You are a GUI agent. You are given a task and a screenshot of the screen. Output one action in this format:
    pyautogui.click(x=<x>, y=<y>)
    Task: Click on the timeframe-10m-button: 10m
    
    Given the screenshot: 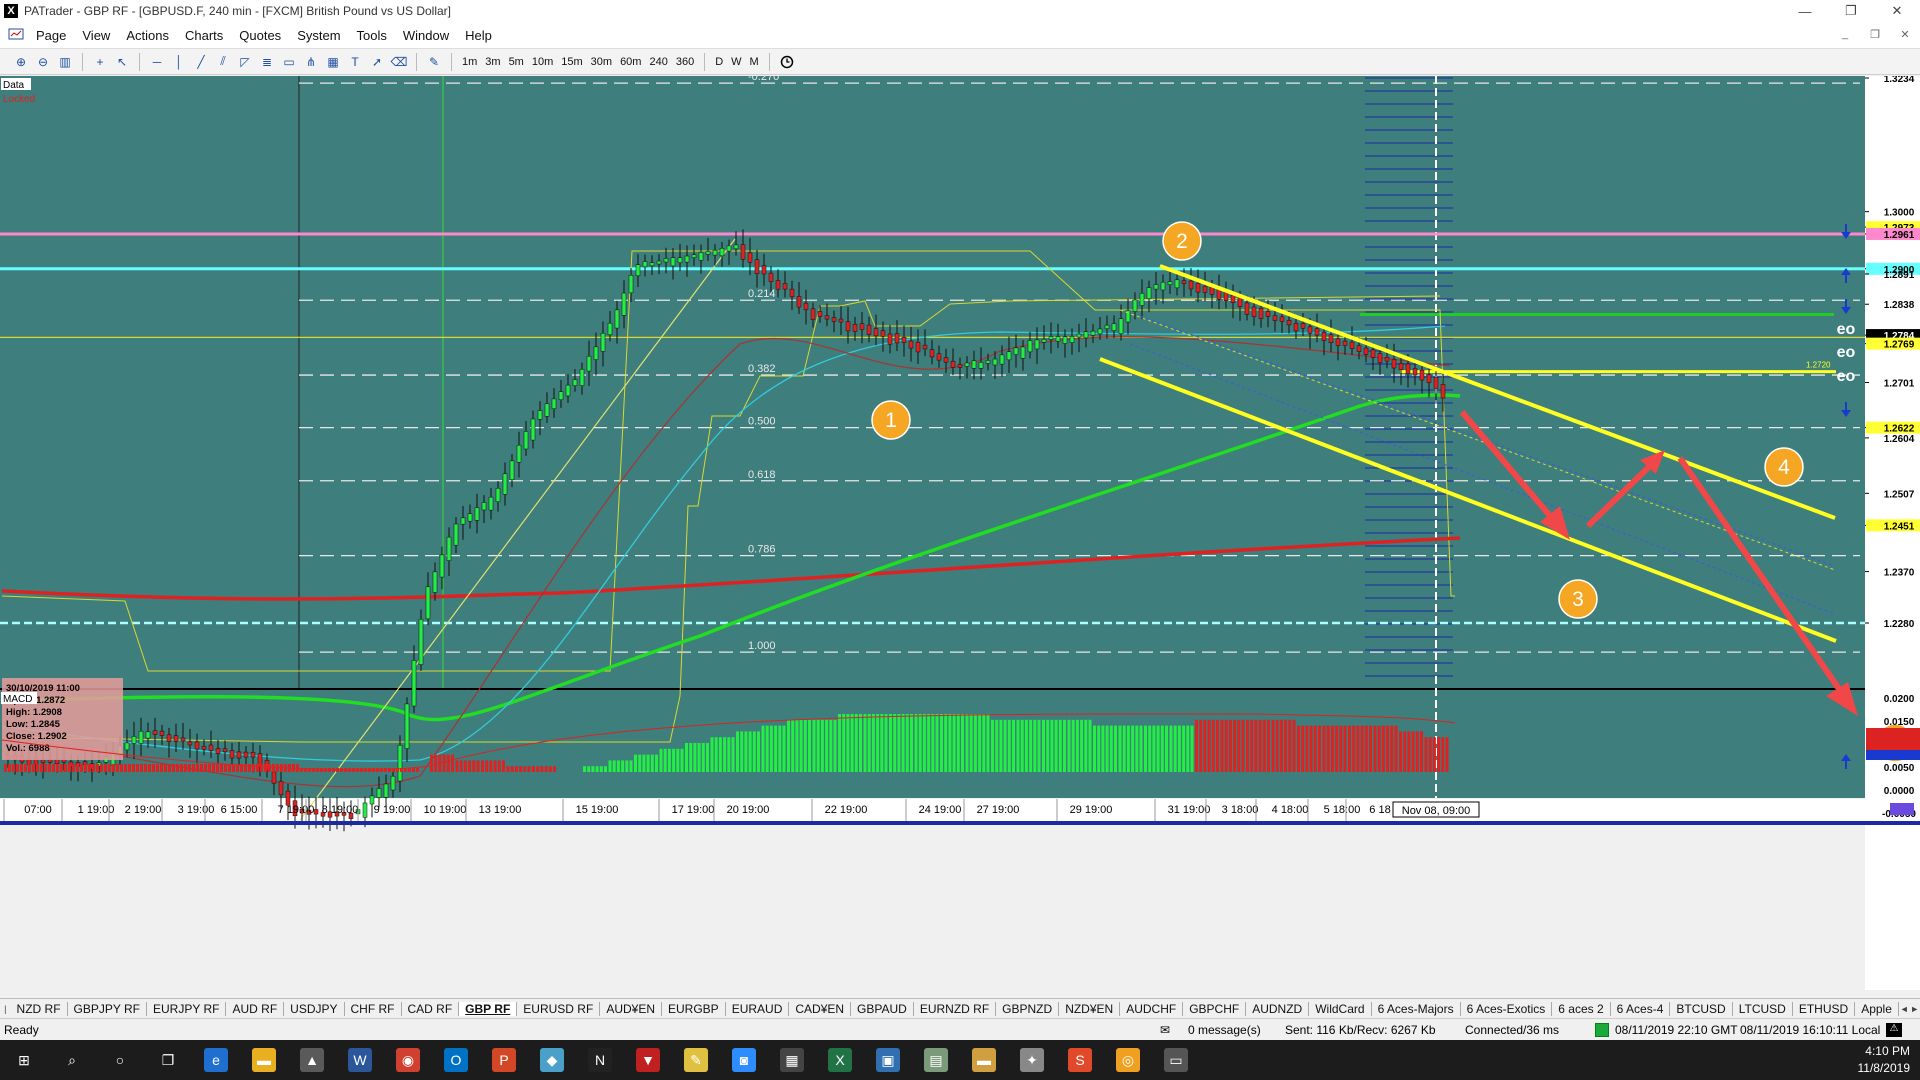 What is the action you would take?
    pyautogui.click(x=542, y=62)
    